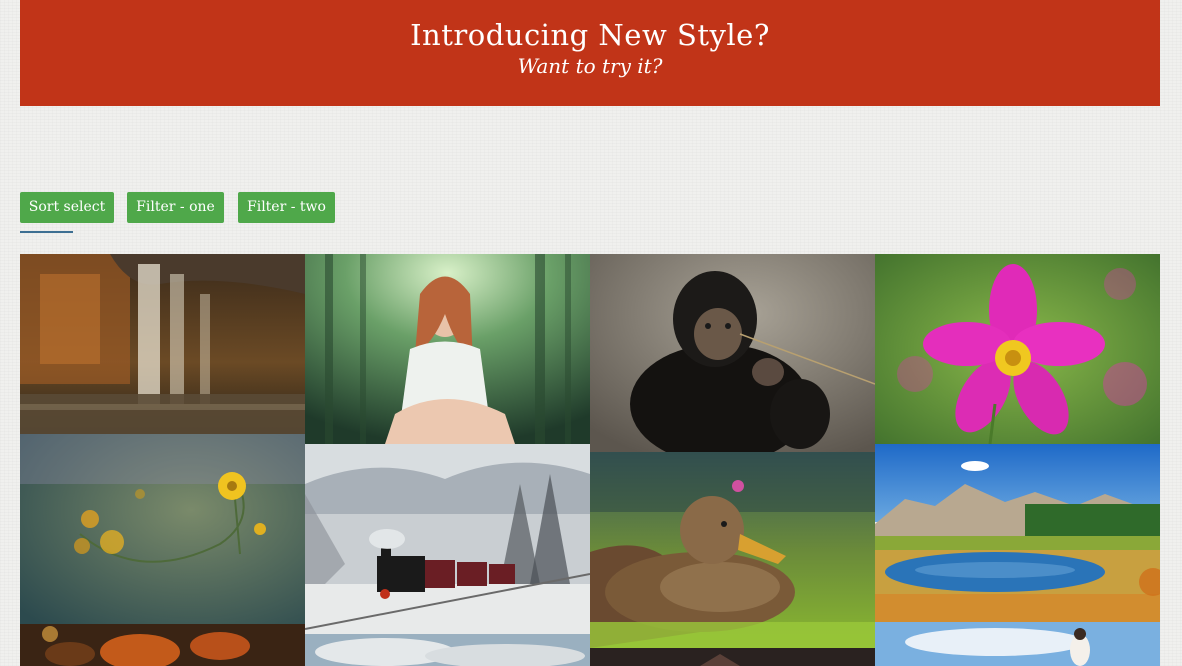 The image size is (1182, 666). I want to click on gallery-item-pink-cosmos-flower, so click(1017, 349).